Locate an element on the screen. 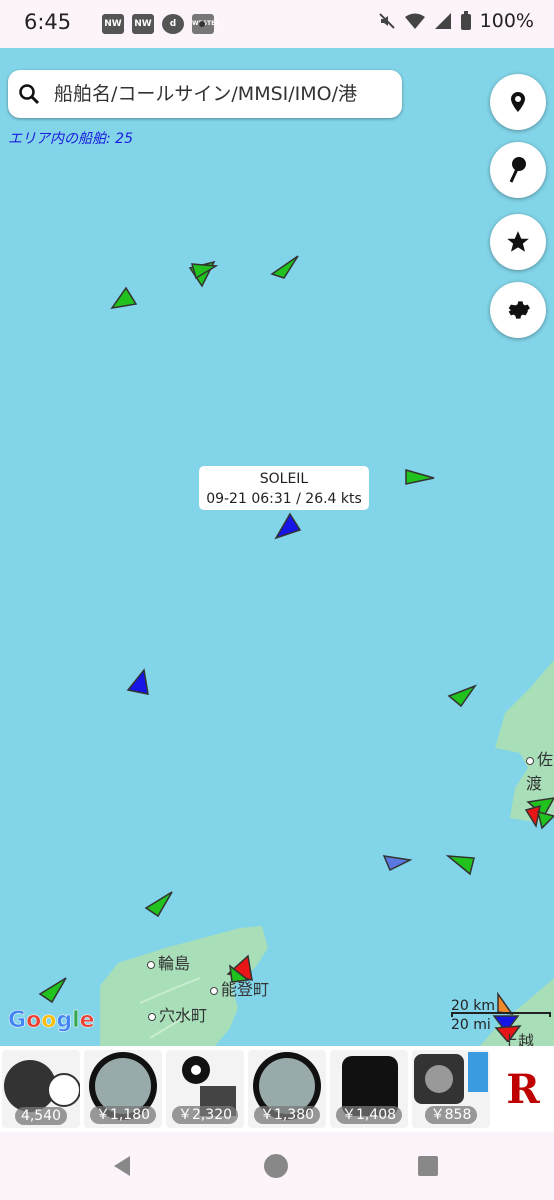 The width and height of the screenshot is (554, 1200). star-icon is located at coordinates (518, 241).